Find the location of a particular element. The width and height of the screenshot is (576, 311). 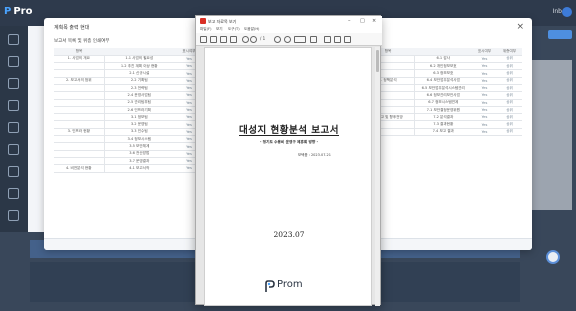

modal-close-icon: × is located at coordinates (520, 27).